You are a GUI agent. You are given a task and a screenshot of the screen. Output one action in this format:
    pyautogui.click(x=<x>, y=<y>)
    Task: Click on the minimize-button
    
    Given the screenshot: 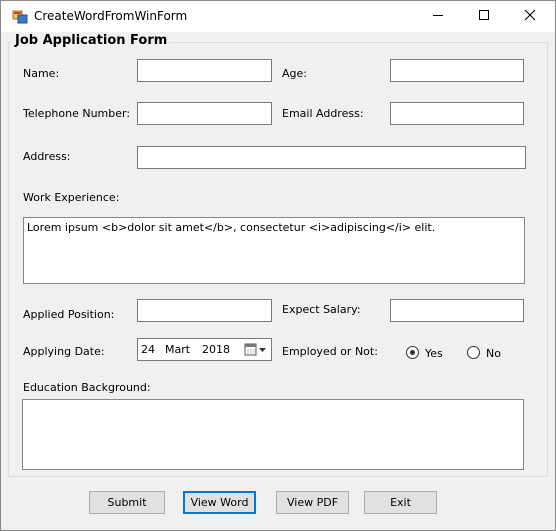 What is the action you would take?
    pyautogui.click(x=438, y=16)
    